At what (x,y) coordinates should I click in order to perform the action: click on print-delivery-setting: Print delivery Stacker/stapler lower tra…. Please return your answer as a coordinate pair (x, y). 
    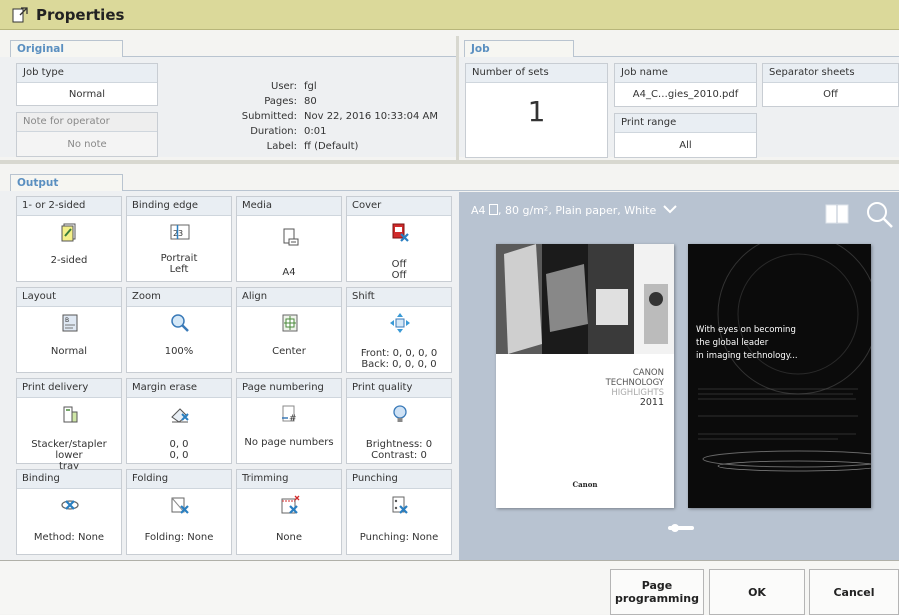
    Looking at the image, I should click on (69, 425).